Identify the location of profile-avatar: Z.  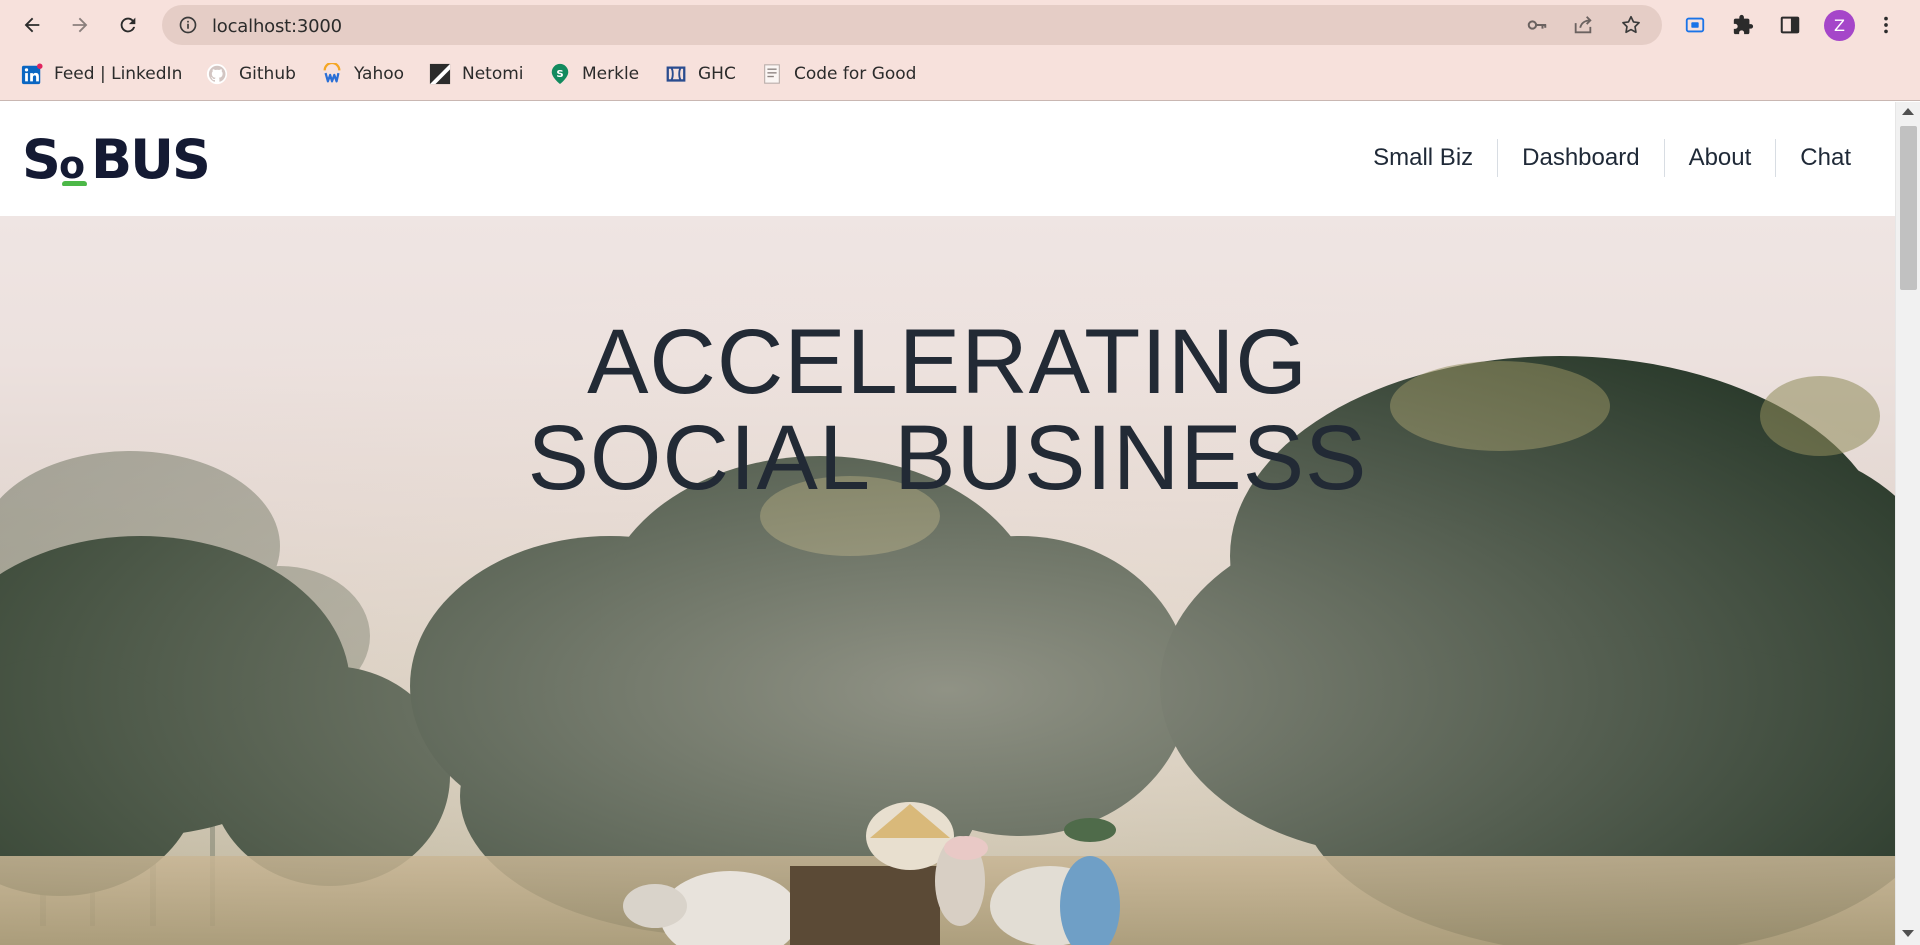
(1839, 25).